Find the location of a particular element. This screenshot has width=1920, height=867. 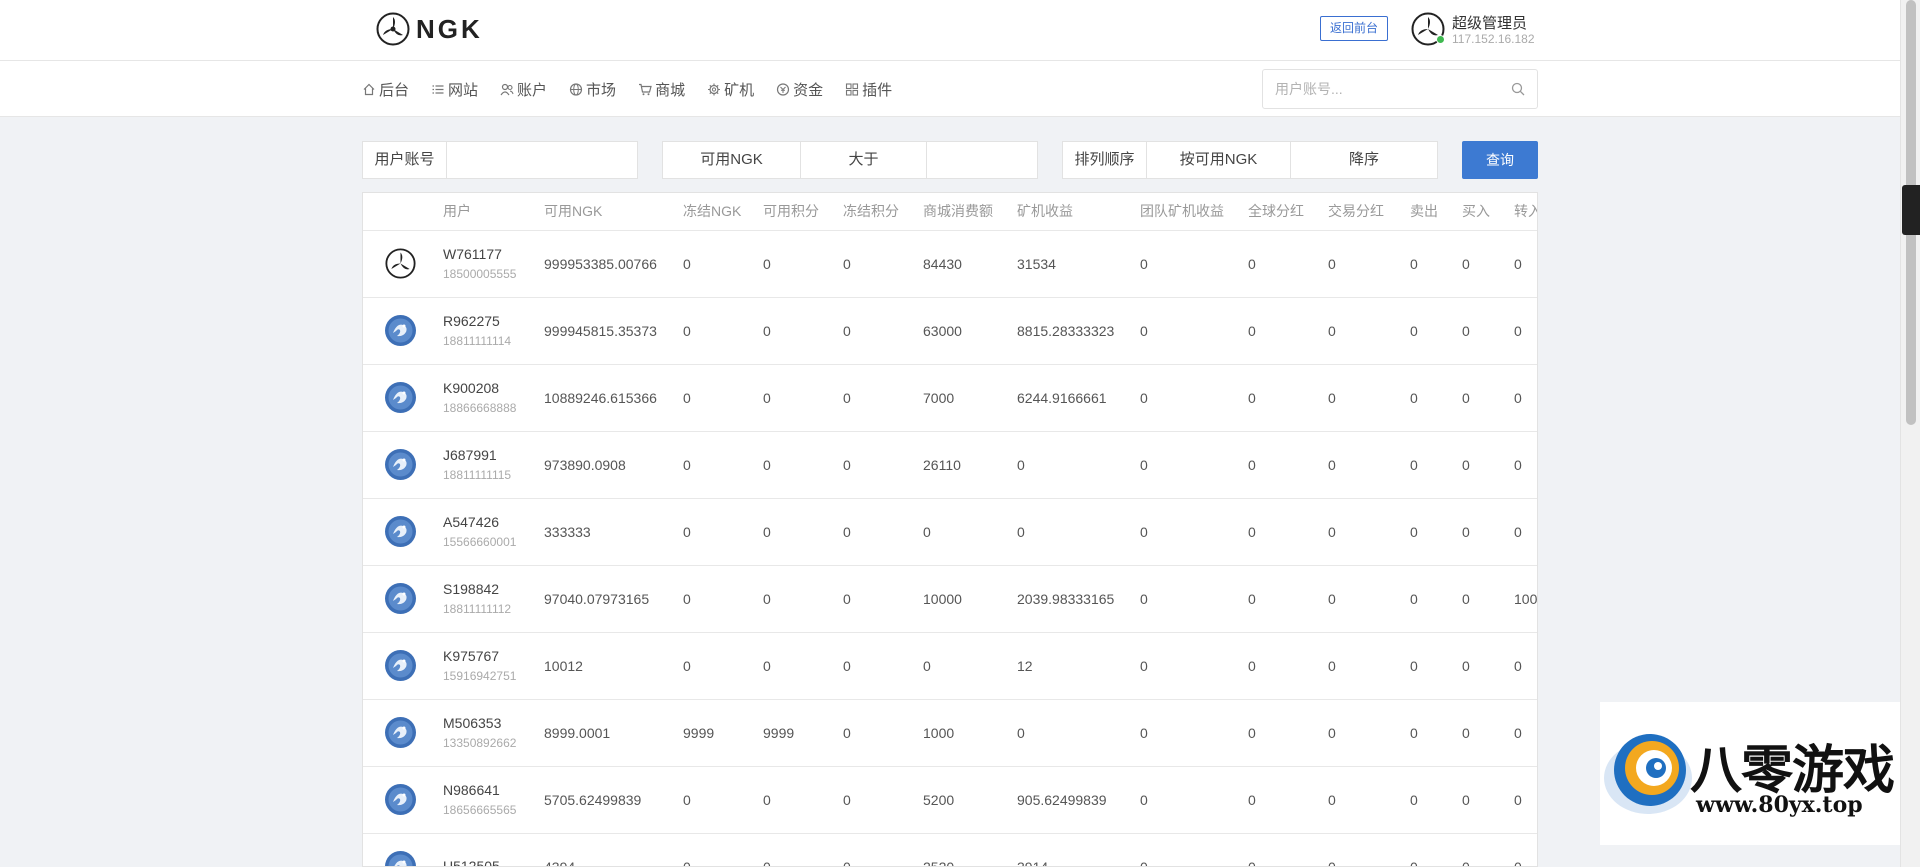

value-filter: 可用NGK 大于 is located at coordinates (850, 160).